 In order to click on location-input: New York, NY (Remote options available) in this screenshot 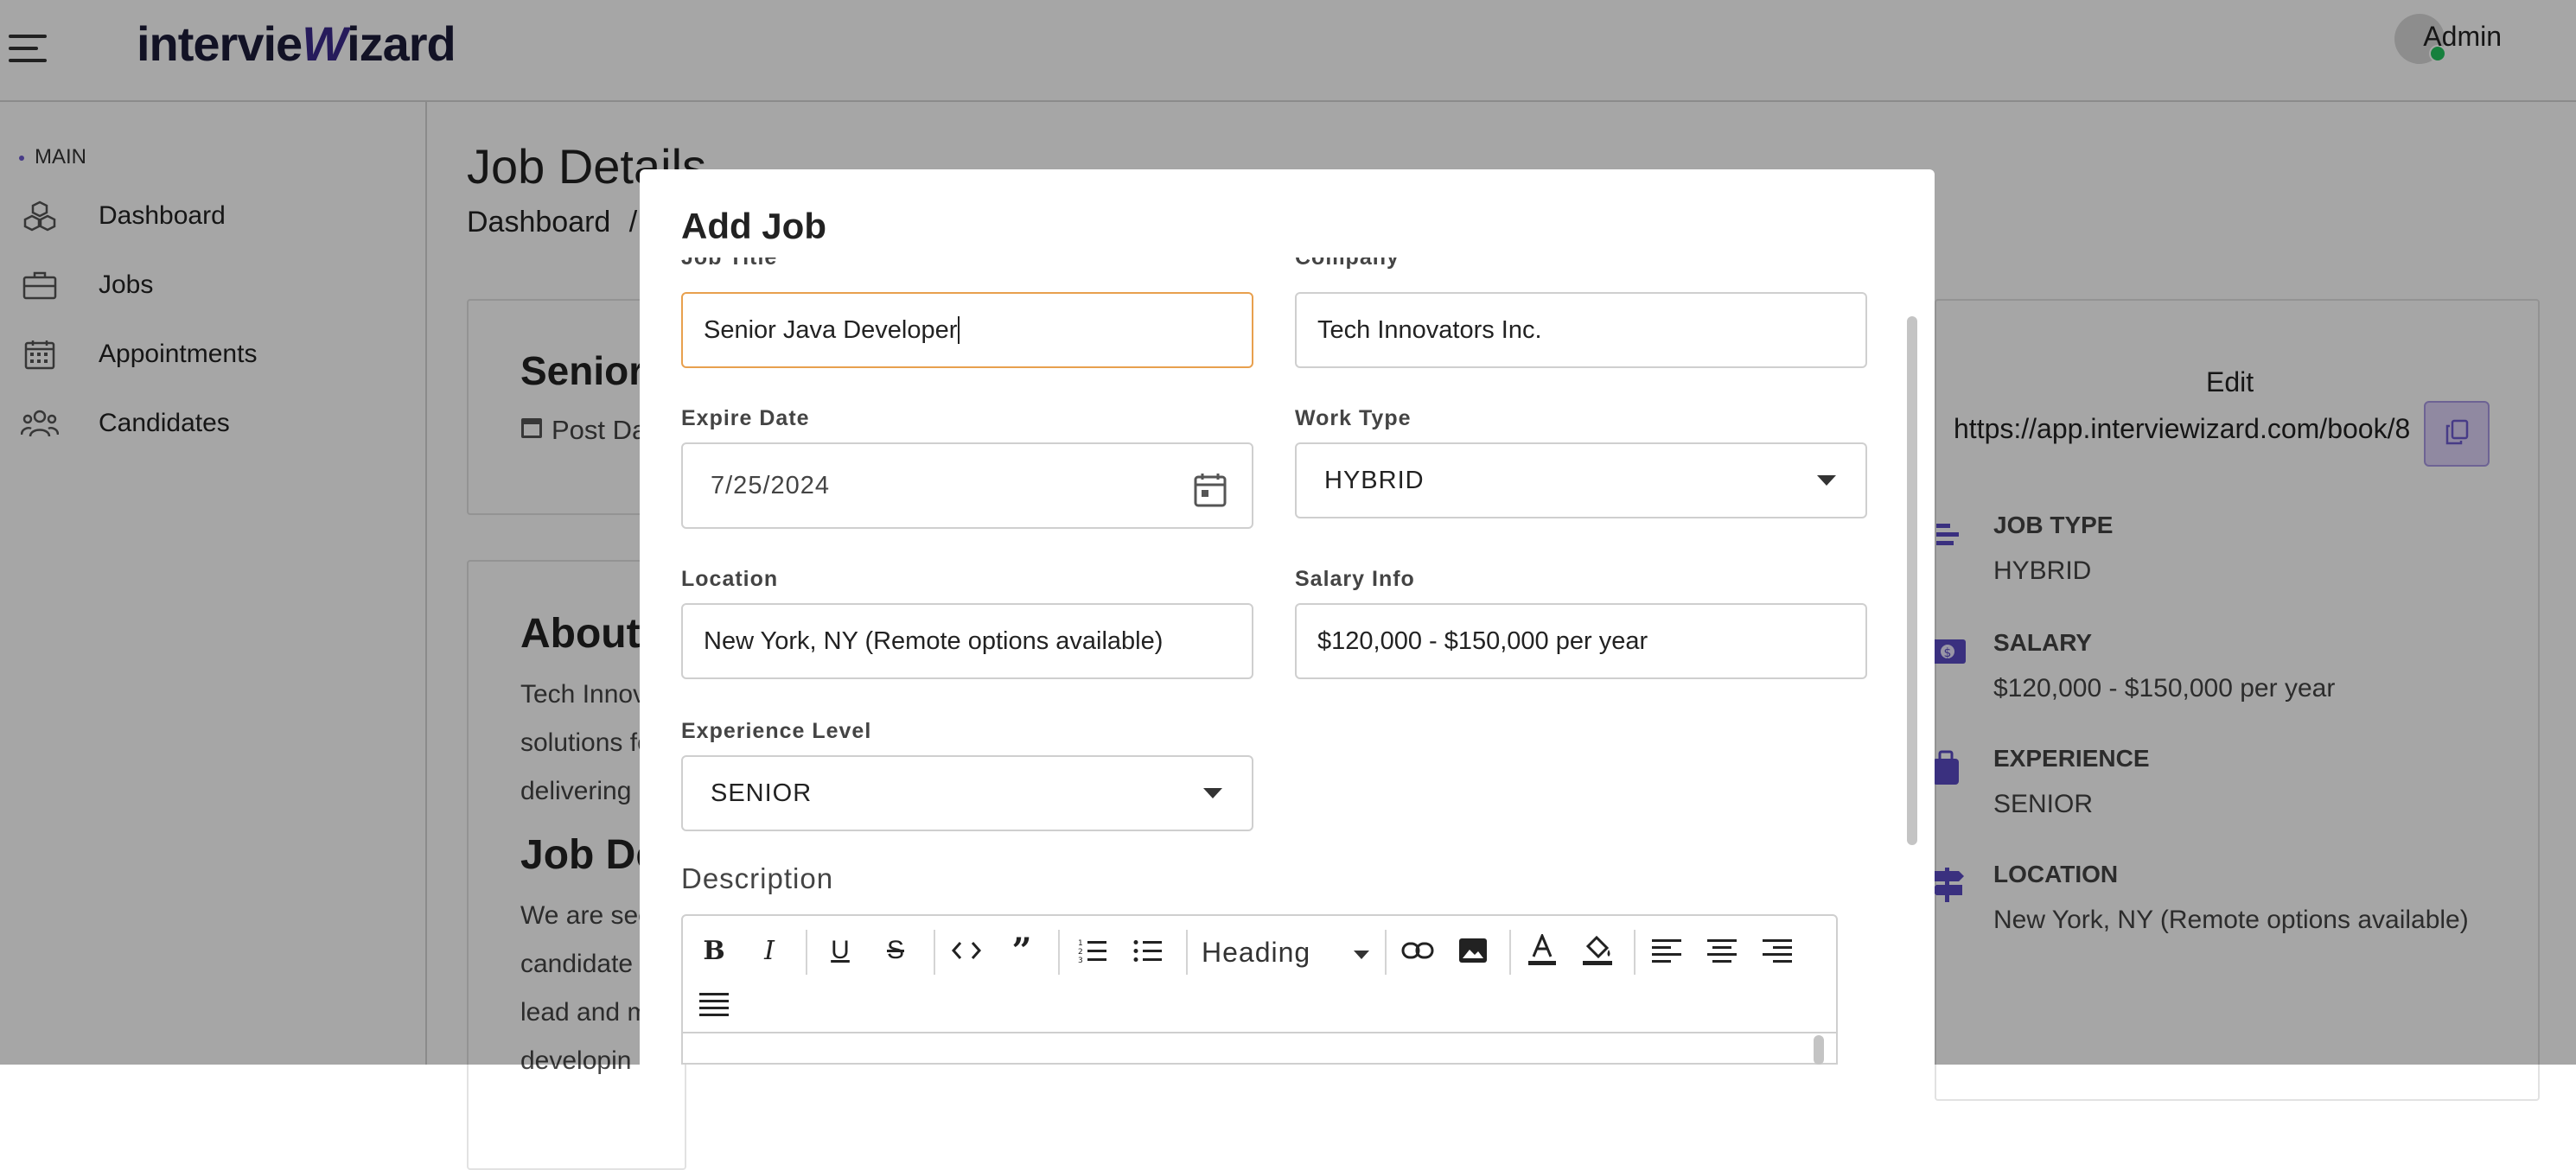, I will do `click(967, 641)`.